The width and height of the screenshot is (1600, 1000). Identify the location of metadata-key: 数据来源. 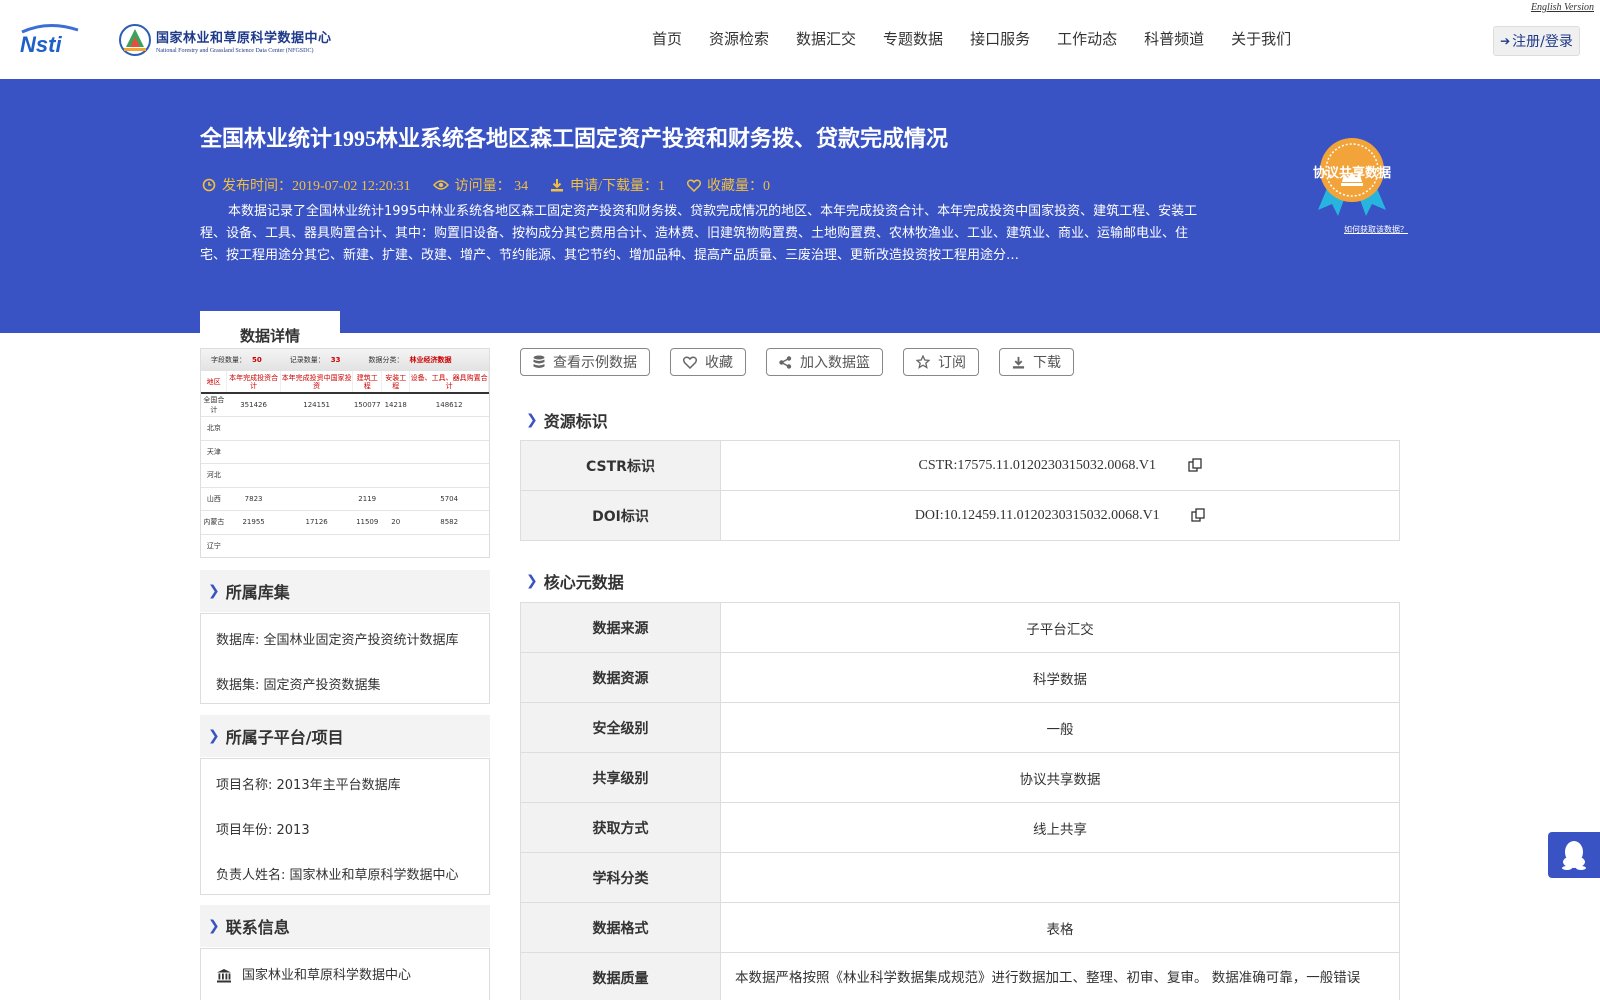
(620, 627).